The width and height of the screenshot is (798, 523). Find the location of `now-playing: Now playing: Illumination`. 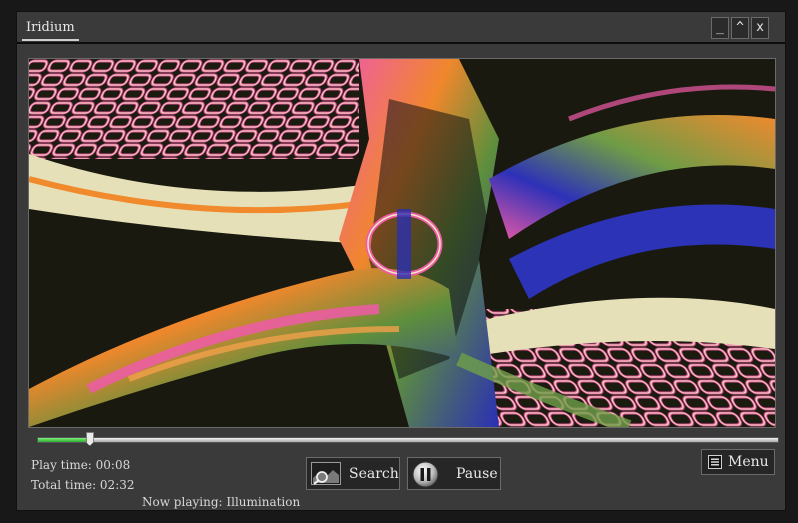

now-playing: Now playing: Illumination is located at coordinates (221, 502).